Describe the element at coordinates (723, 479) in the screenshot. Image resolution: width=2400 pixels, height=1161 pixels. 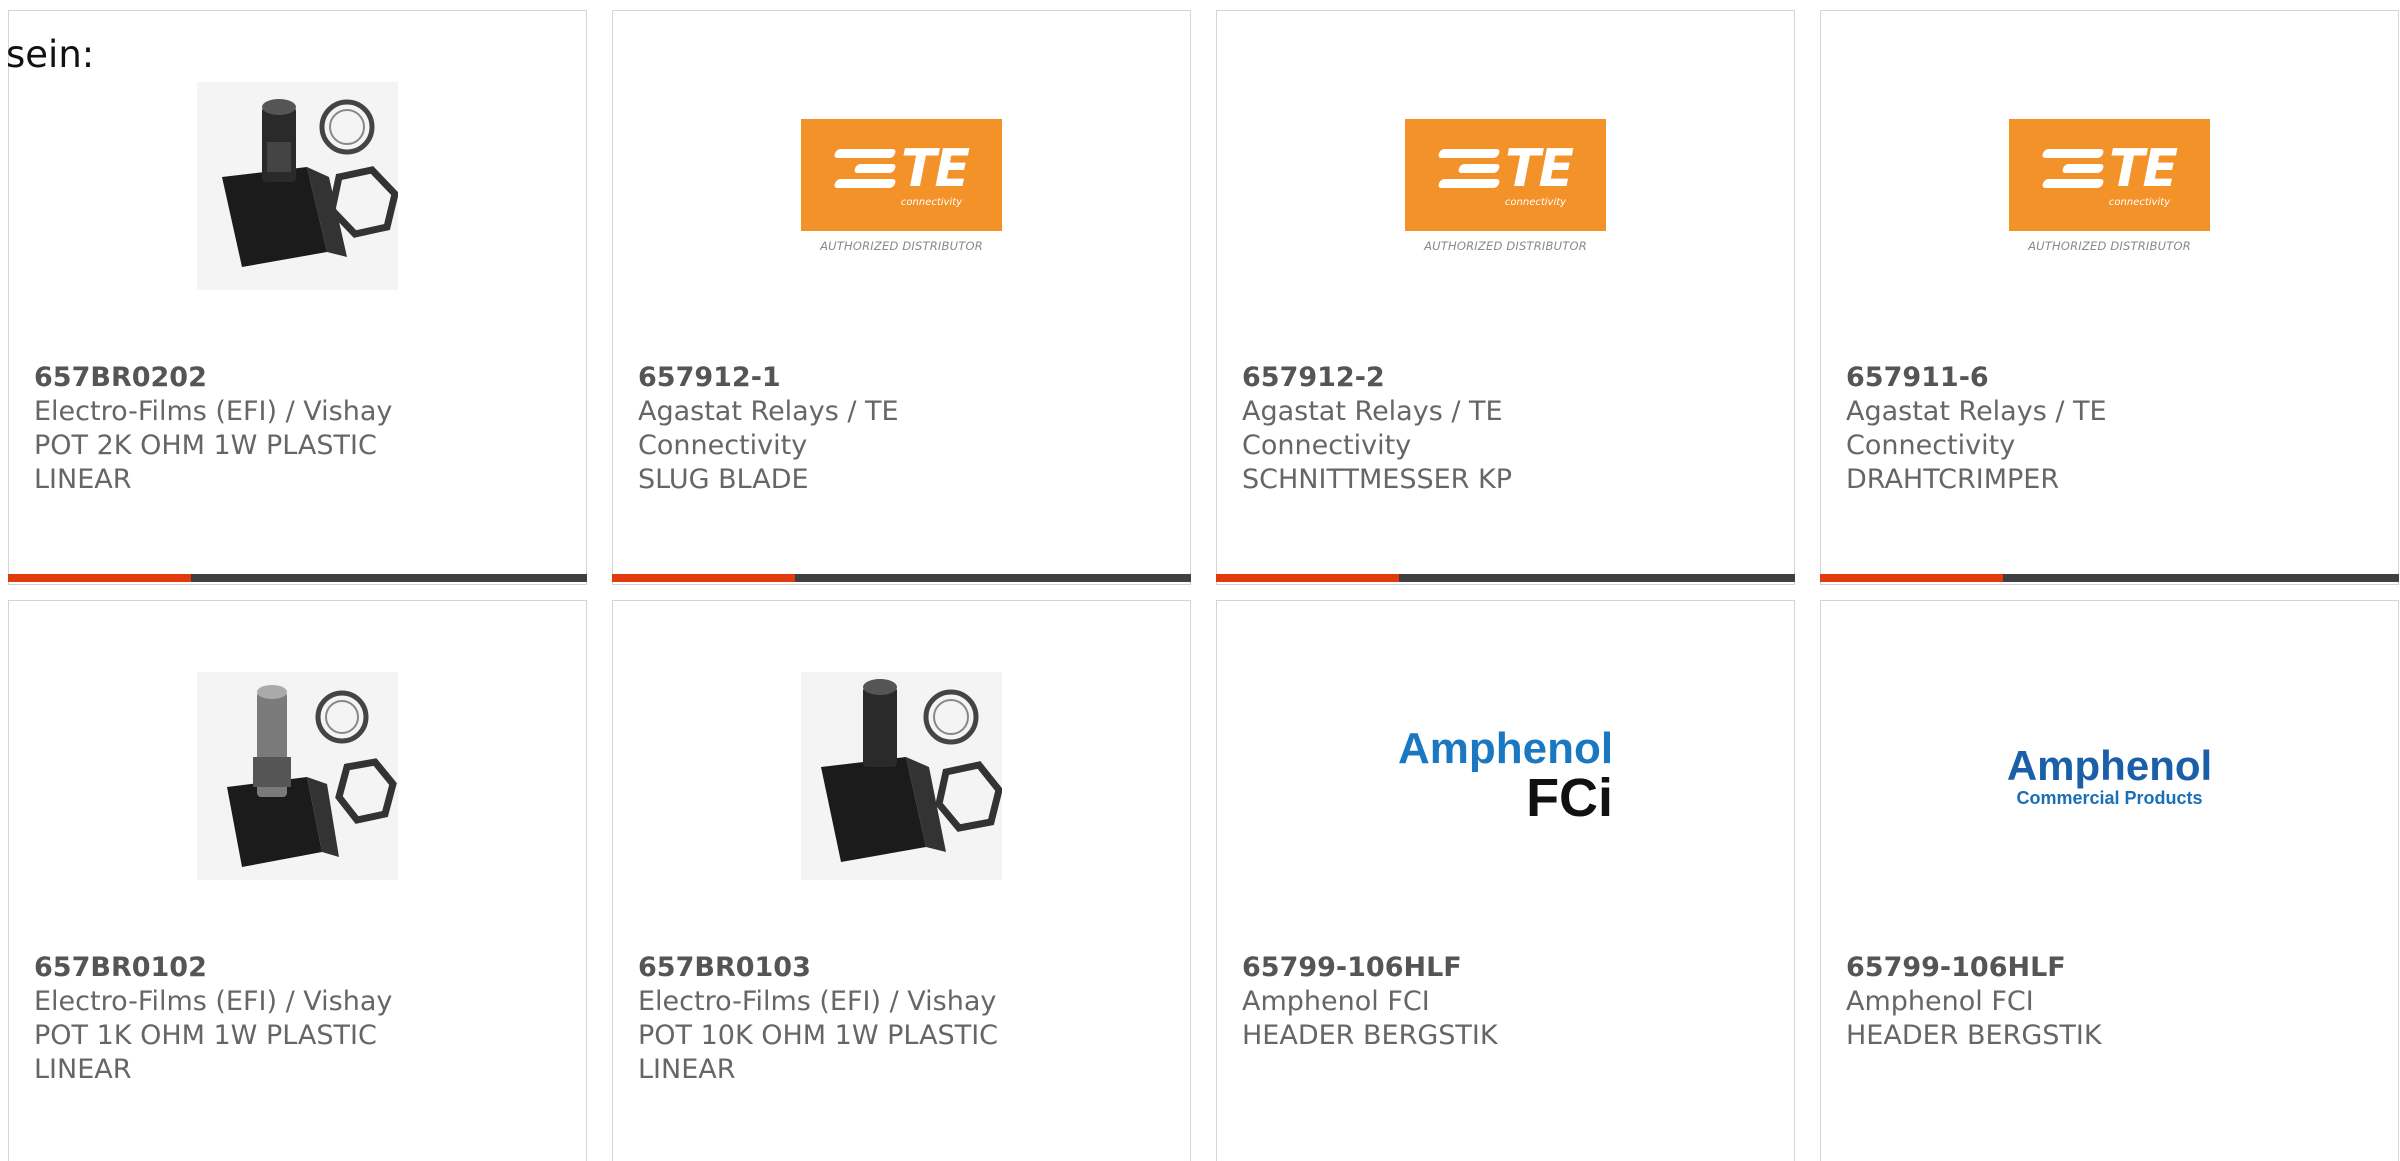
I see `description: SLUG BLADE` at that location.